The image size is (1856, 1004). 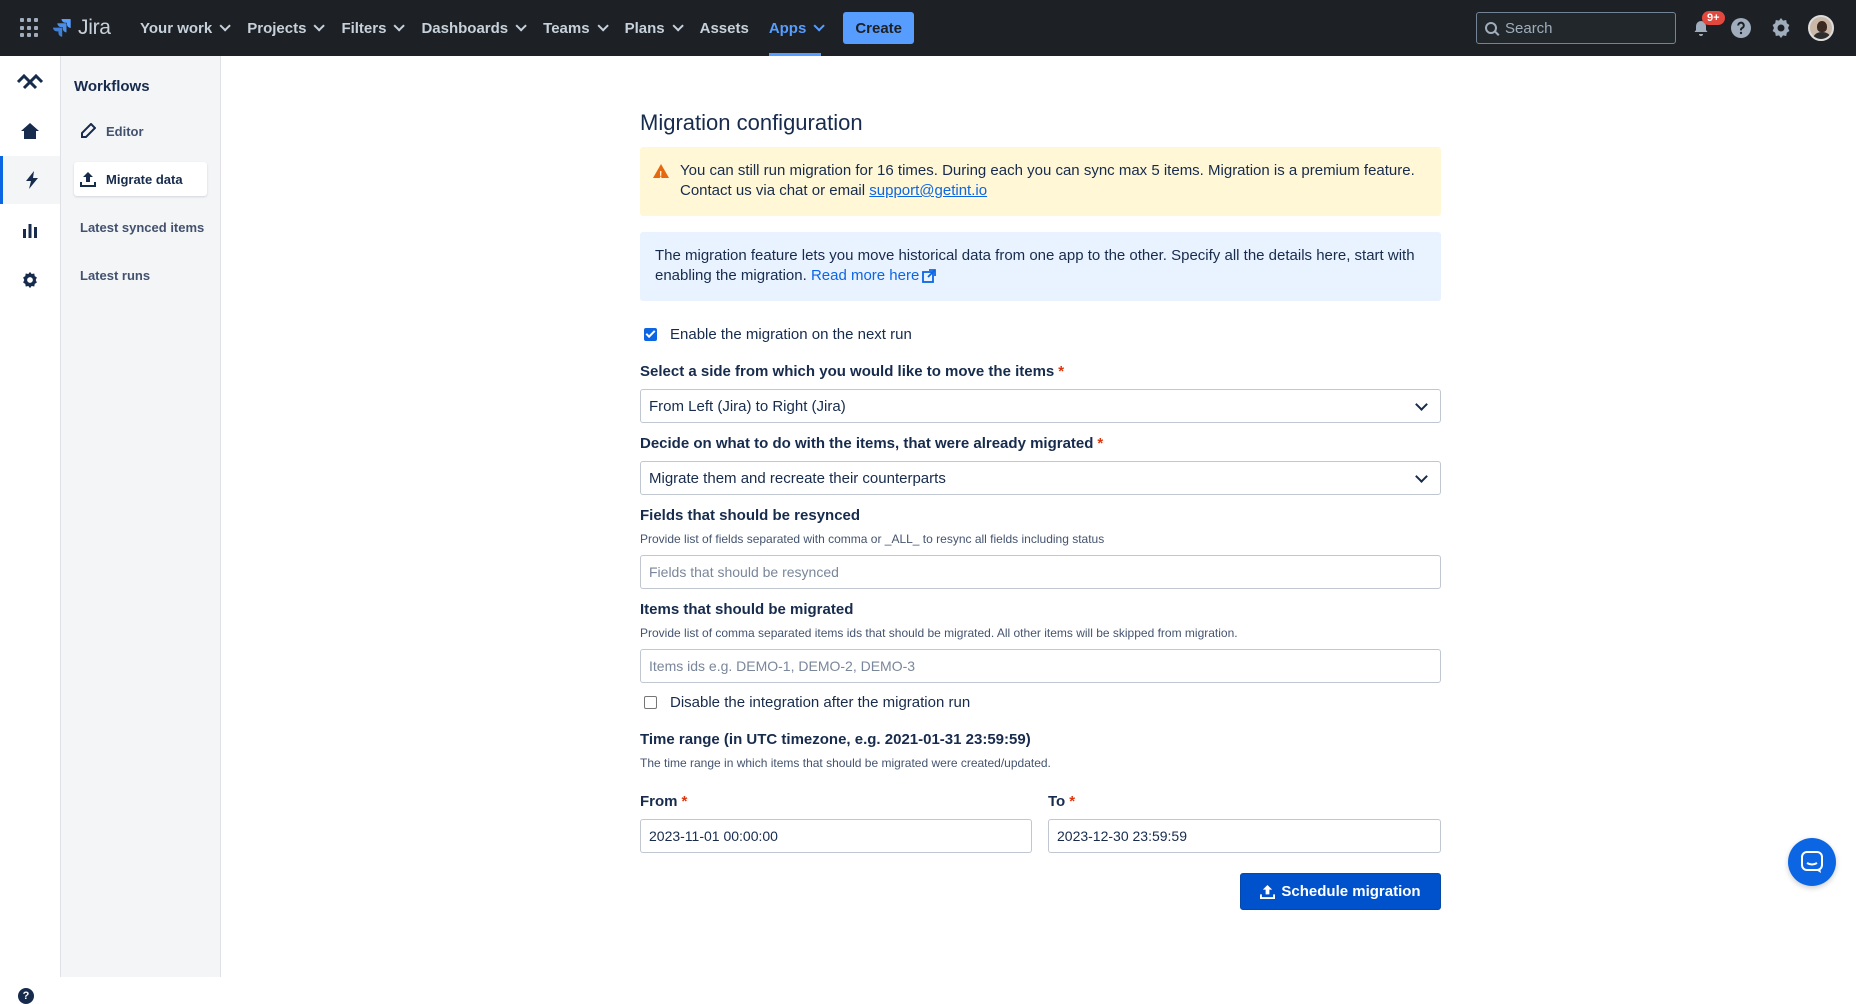 I want to click on help-icon: ?, so click(x=26, y=996).